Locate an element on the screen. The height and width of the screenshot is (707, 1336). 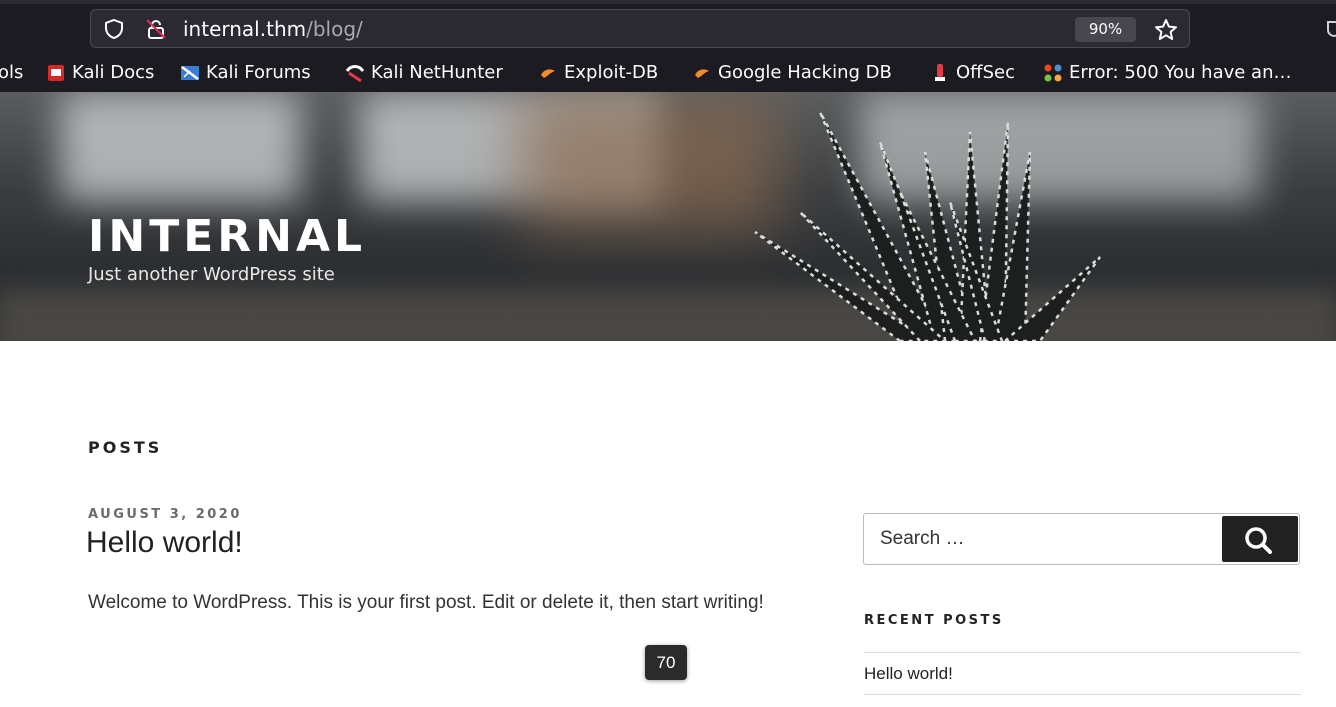
kali-forums-icon is located at coordinates (190, 73).